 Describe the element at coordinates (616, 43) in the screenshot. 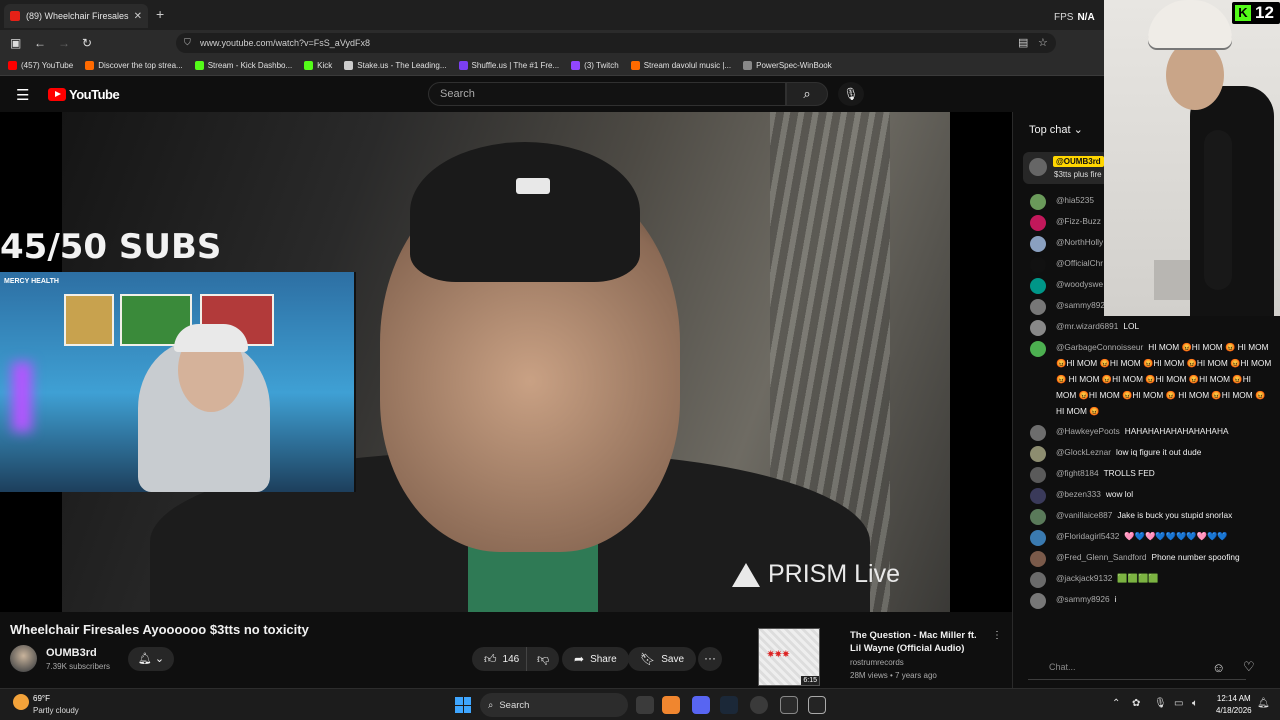

I see `url-field: ⛉ www.youtube.com/watch?v=FsS_aVydFx8` at that location.